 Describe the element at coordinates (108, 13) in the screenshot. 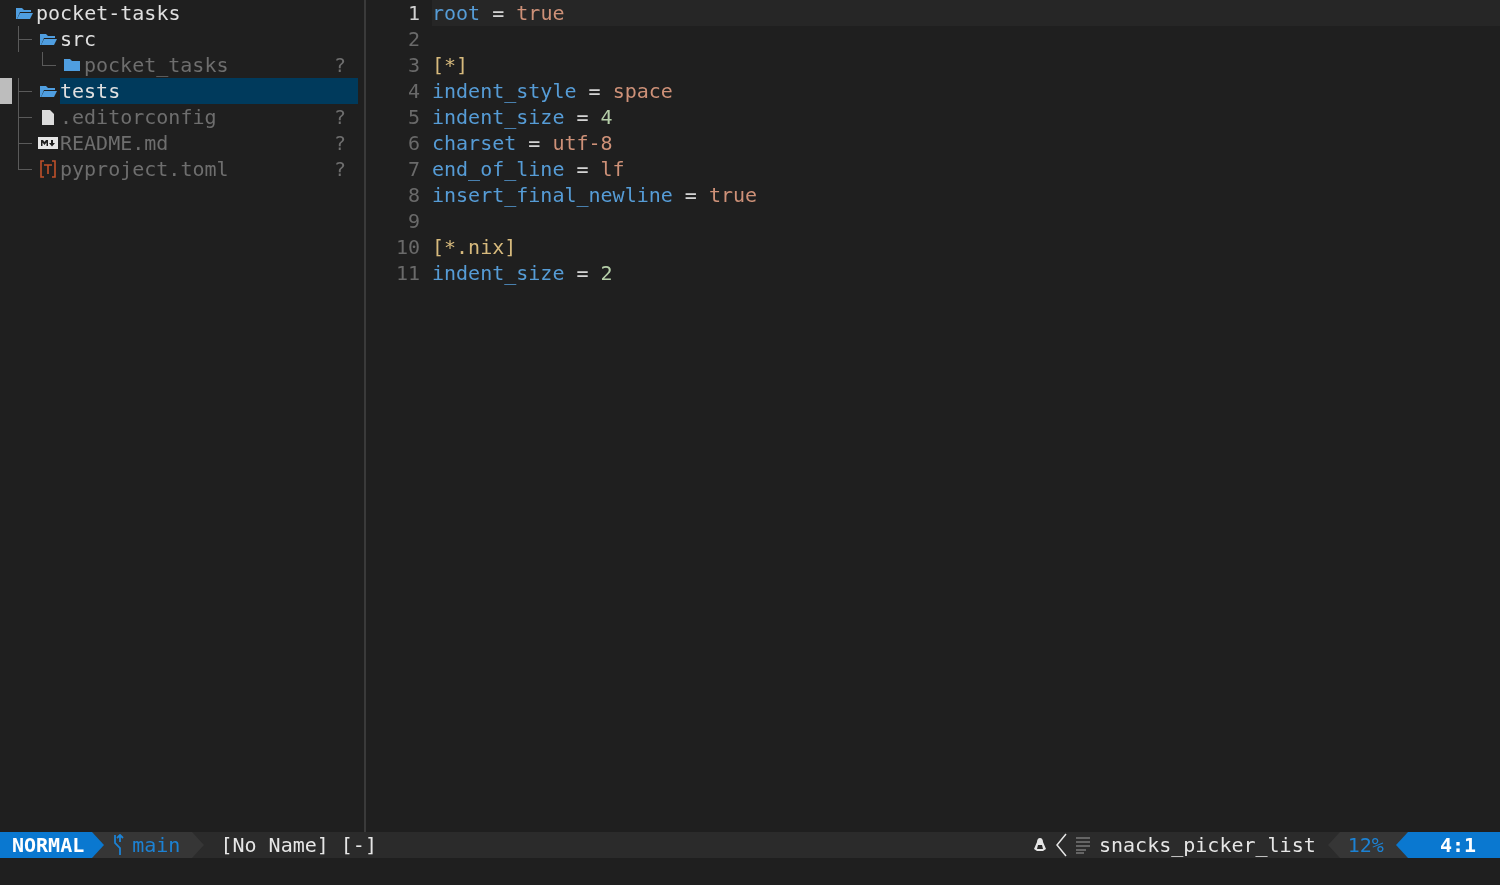

I see `item-name: pocket-tasks` at that location.